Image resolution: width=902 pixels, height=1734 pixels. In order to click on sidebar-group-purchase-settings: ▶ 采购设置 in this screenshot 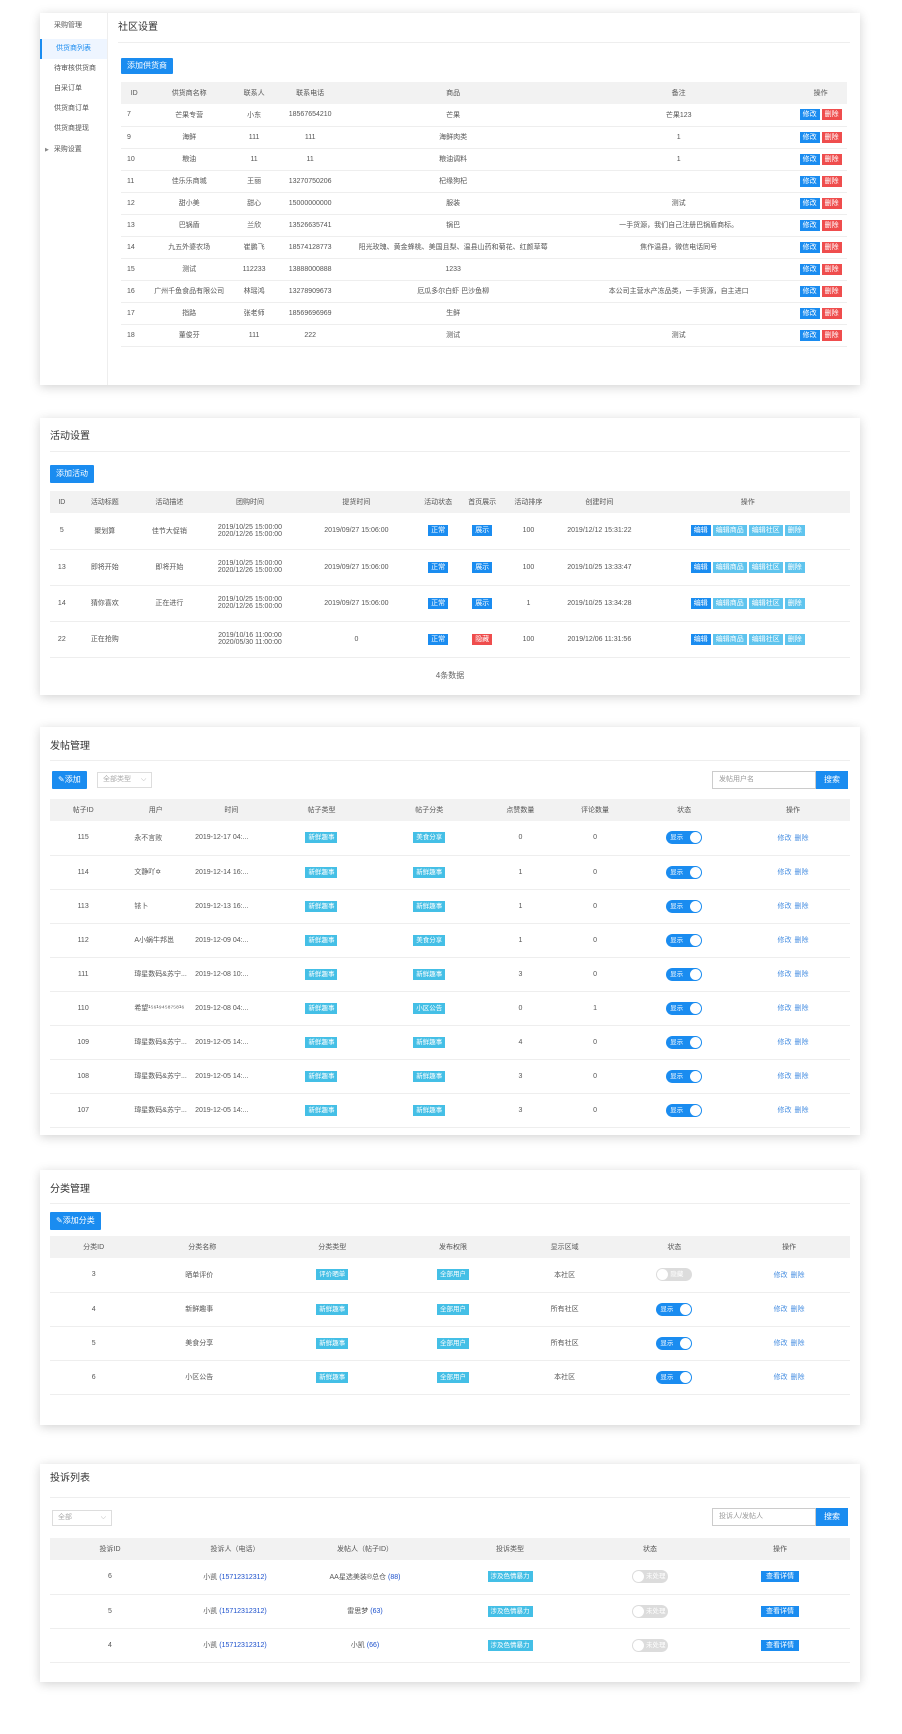, I will do `click(73, 150)`.